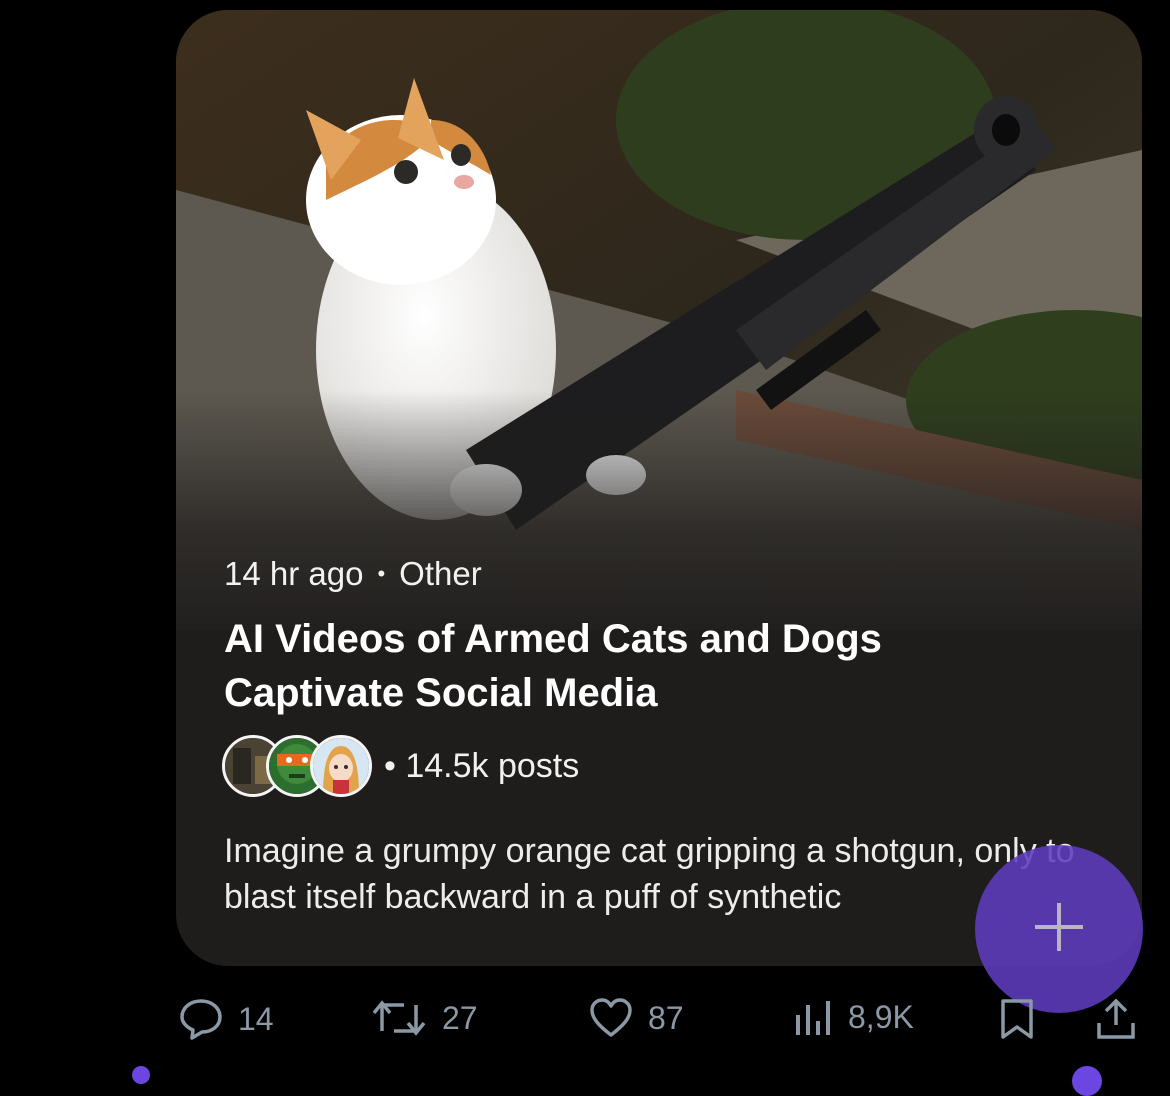  I want to click on nav-badge, so click(1087, 1081).